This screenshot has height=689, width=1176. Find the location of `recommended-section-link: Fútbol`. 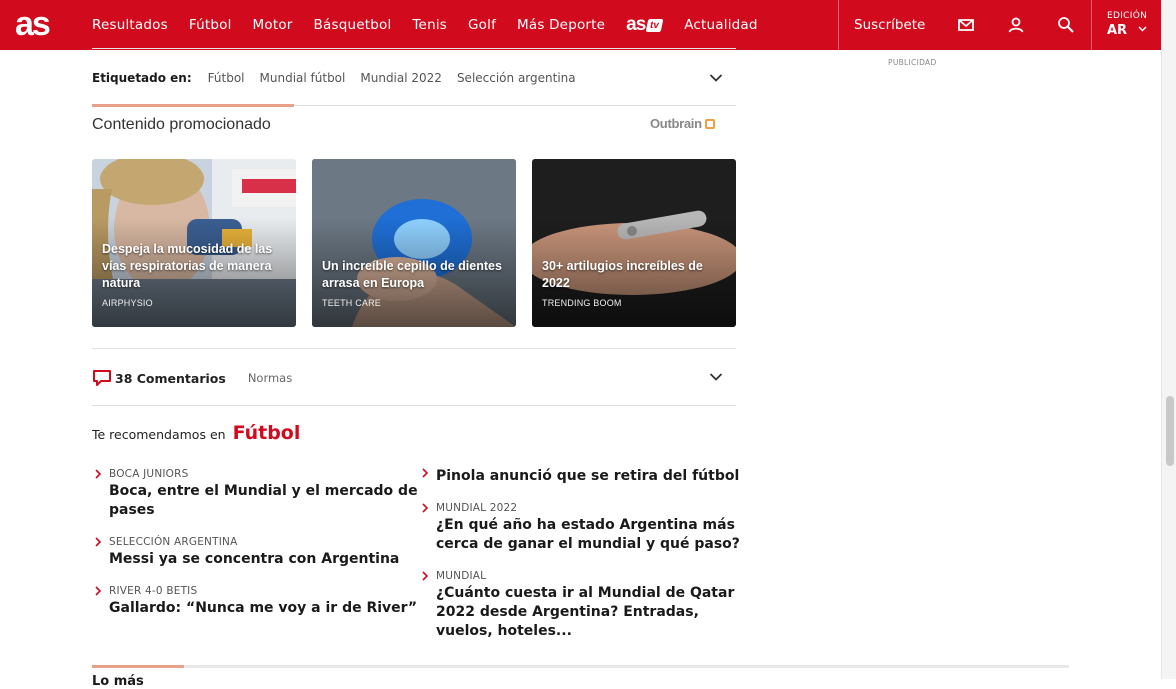

recommended-section-link: Fútbol is located at coordinates (267, 433).